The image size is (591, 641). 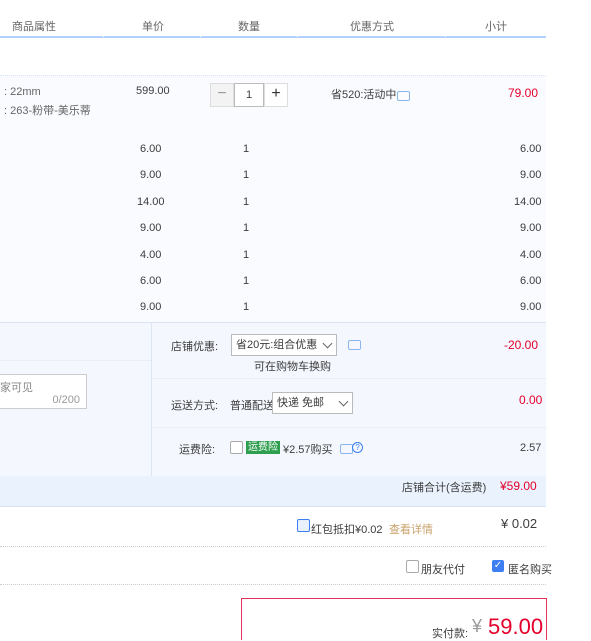 I want to click on shipping-value: 快递 免邮, so click(x=301, y=403).